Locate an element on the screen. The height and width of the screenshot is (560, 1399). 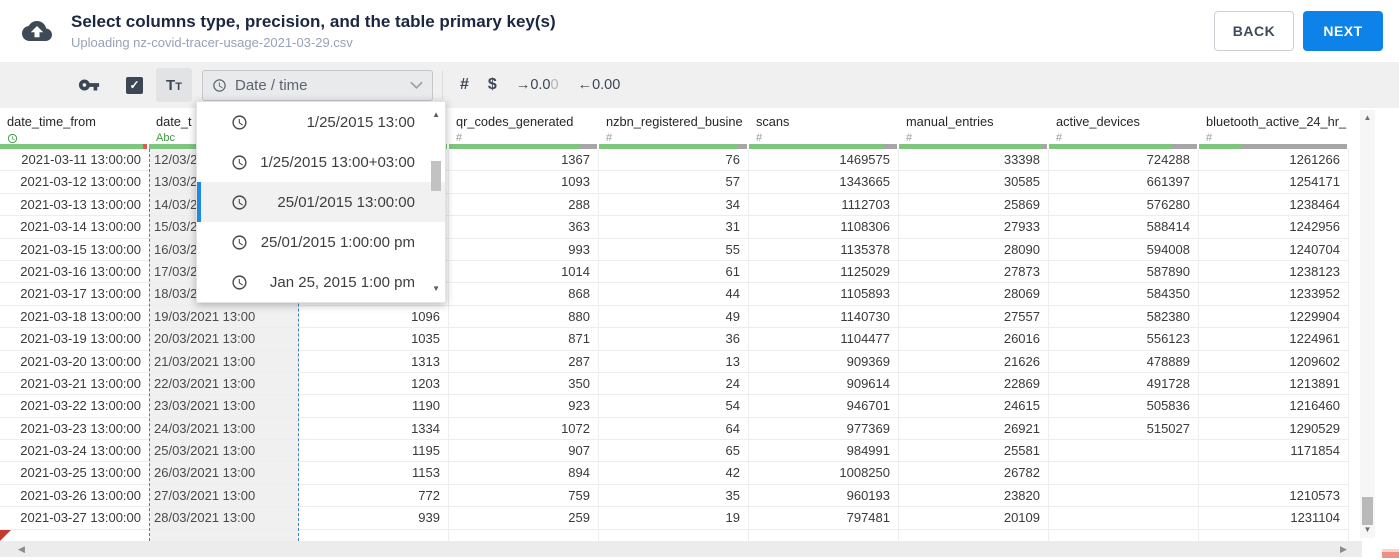
column-header-active_devices: active_devices # is located at coordinates (1124, 126).